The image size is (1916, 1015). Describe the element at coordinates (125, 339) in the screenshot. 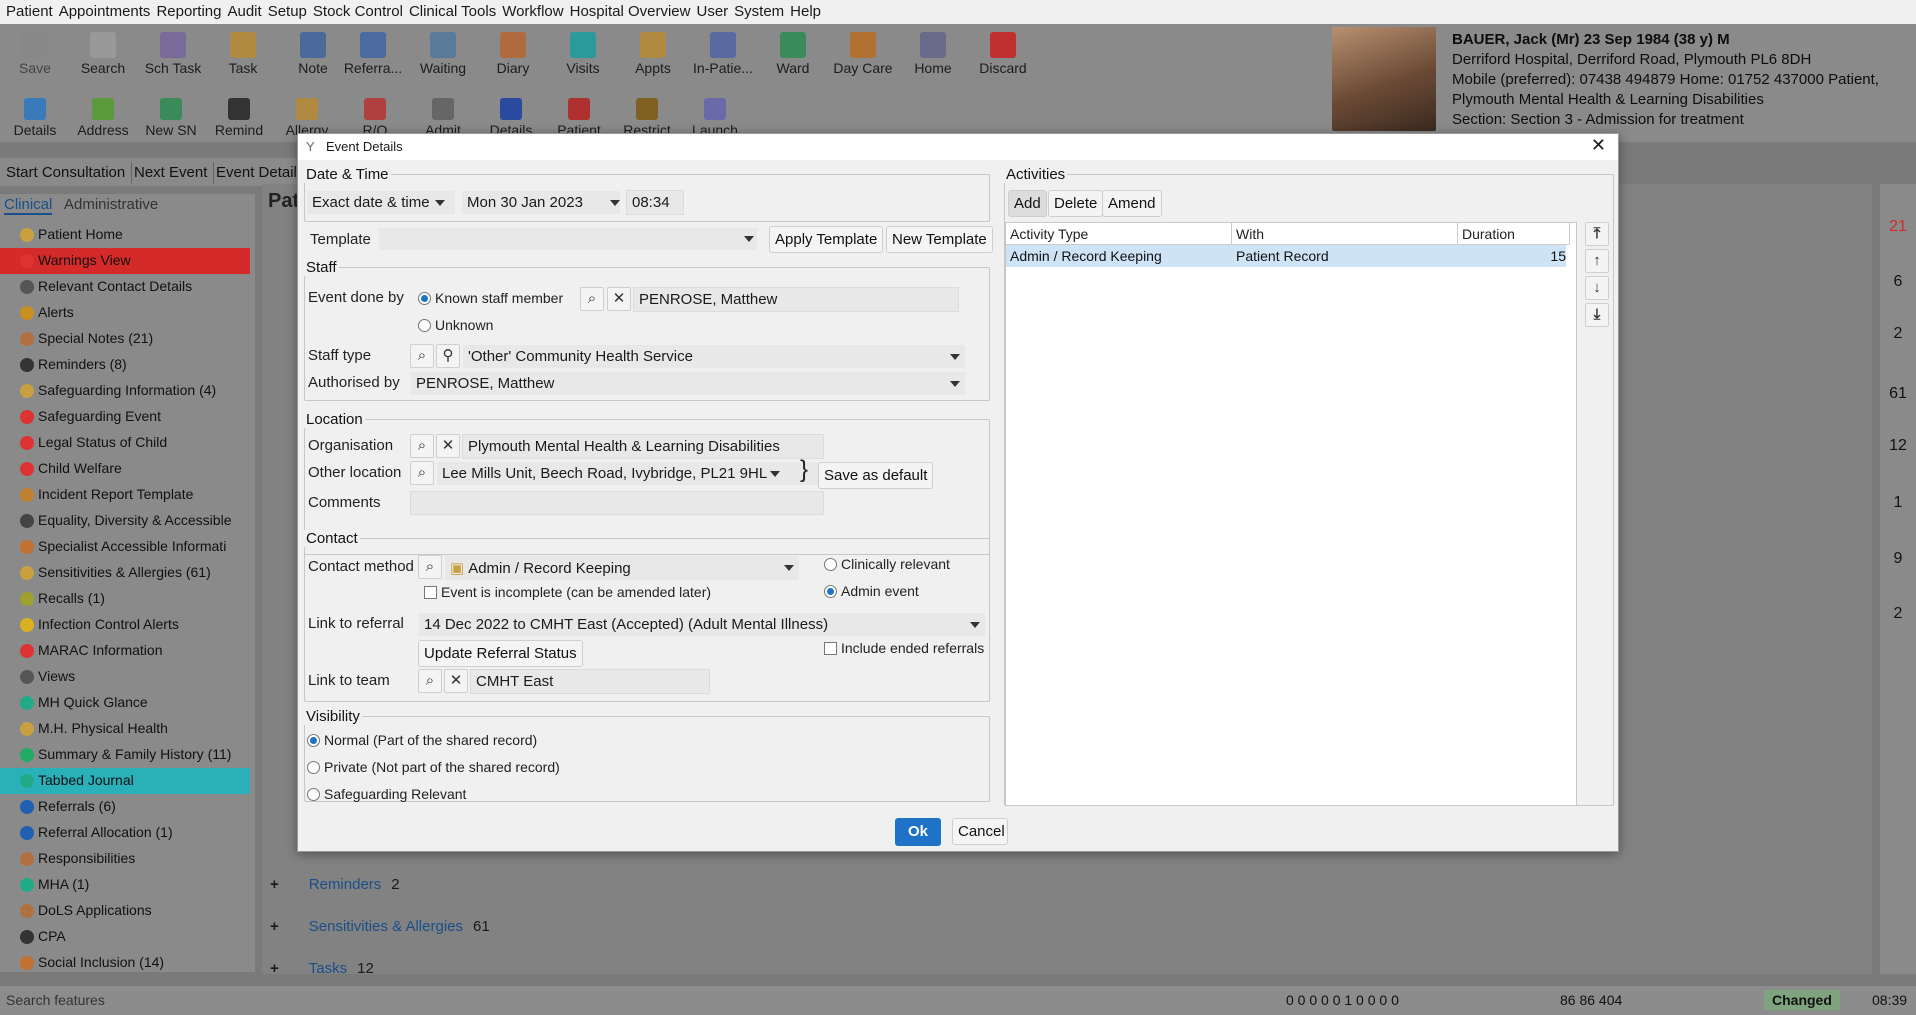

I see `sidebar-item: Special Notes (21)` at that location.